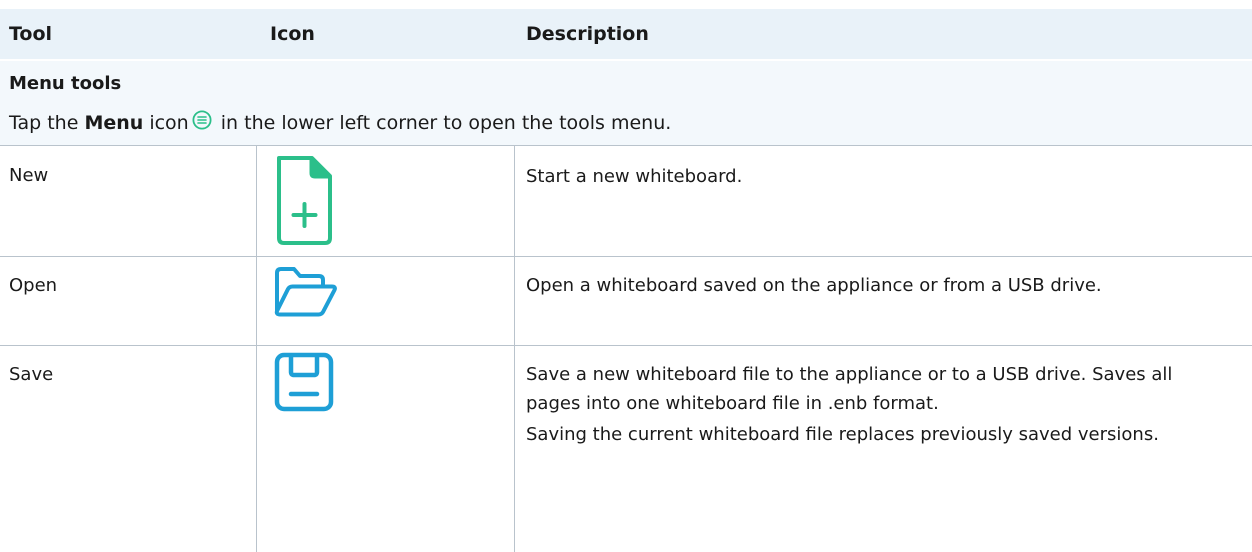  What do you see at coordinates (31, 34) in the screenshot?
I see `header-tool: Tool` at bounding box center [31, 34].